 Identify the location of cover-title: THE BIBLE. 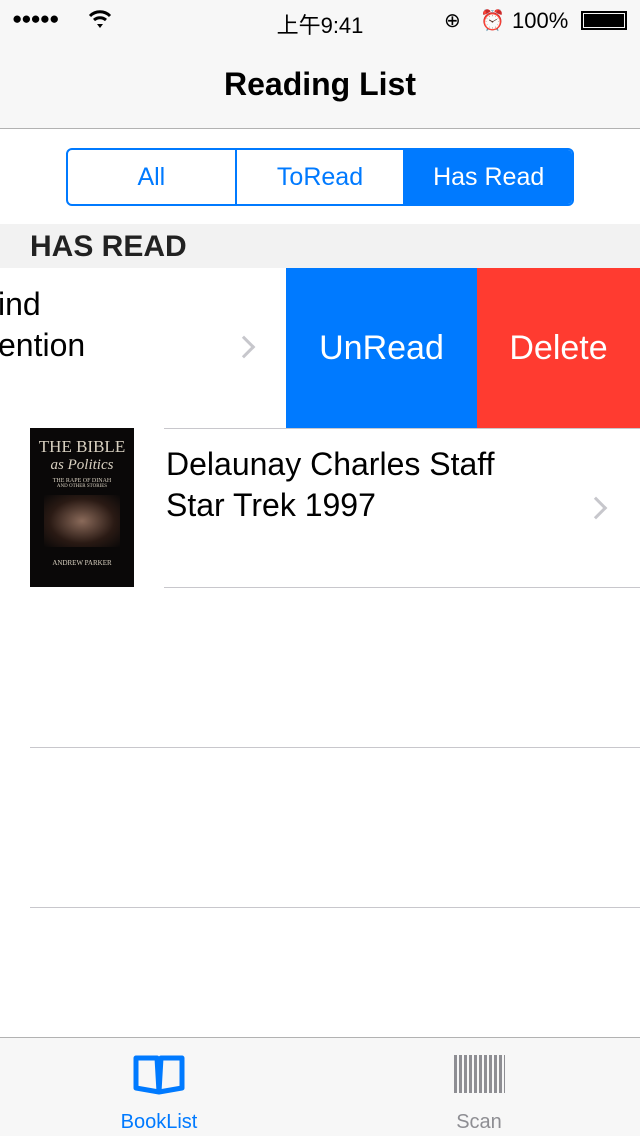
(82, 446).